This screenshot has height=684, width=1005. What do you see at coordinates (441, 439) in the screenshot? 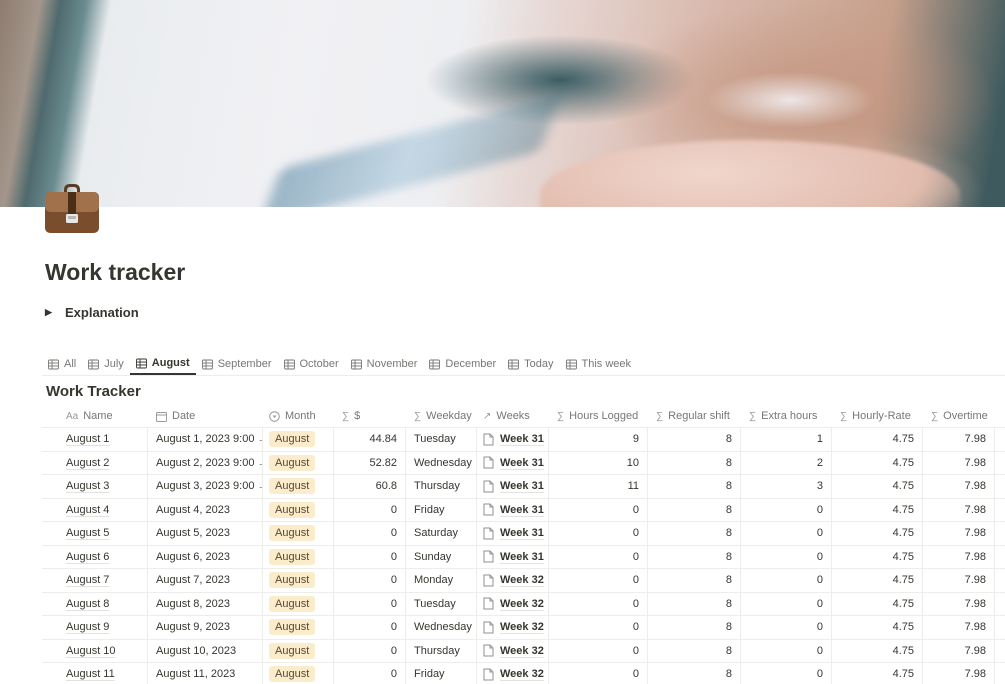
I see `cell-weekday: Tuesday` at bounding box center [441, 439].